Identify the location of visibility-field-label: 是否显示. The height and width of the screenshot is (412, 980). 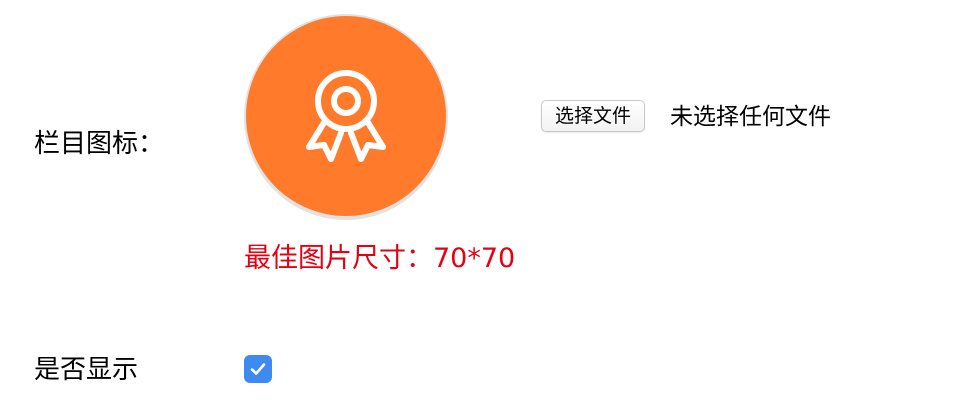
(86, 370).